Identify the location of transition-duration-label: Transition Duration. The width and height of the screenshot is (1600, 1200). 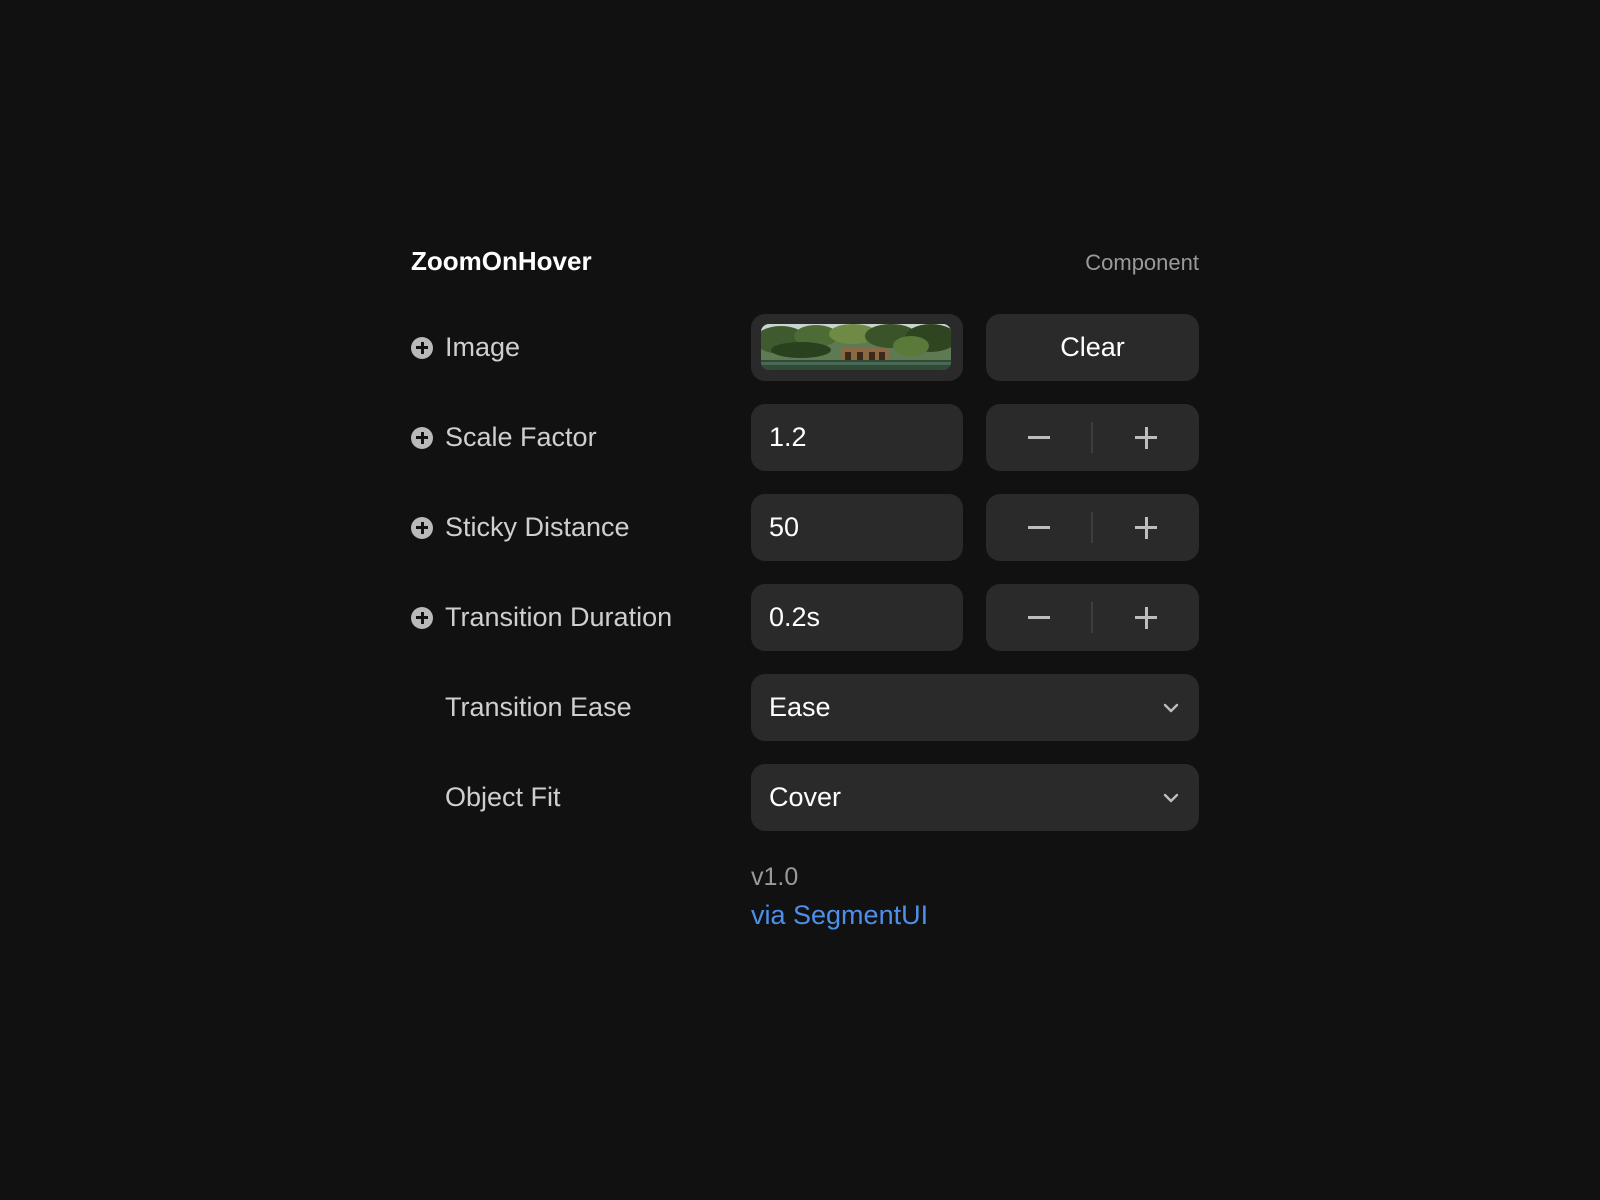
(559, 617).